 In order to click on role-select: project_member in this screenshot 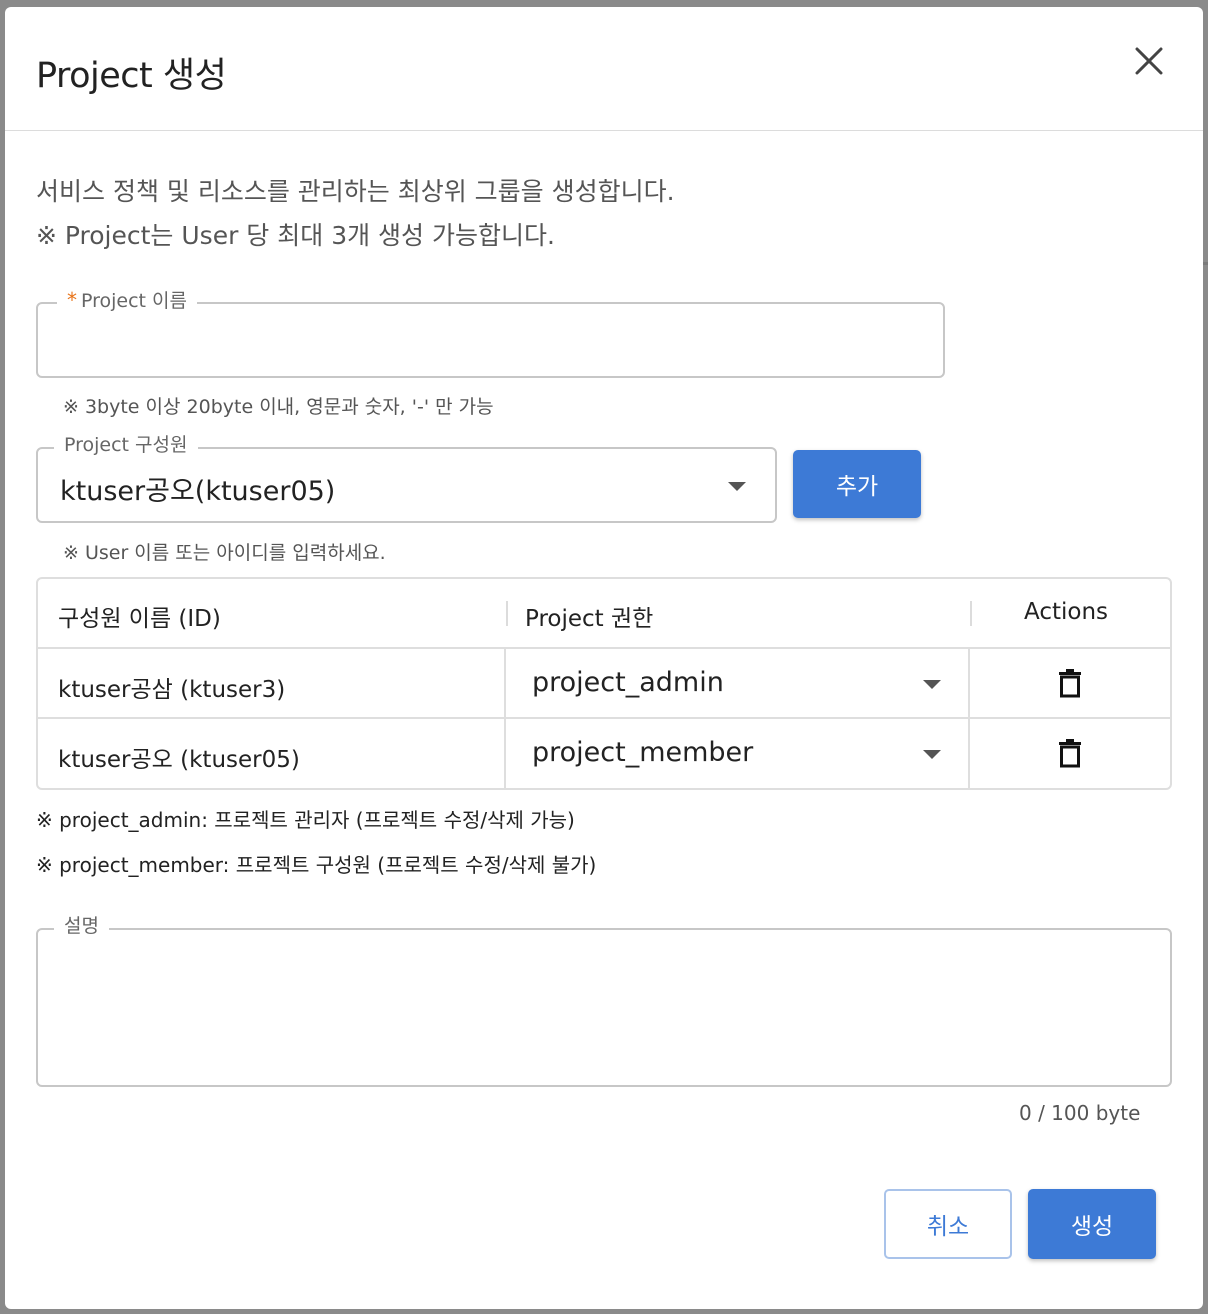, I will do `click(642, 752)`.